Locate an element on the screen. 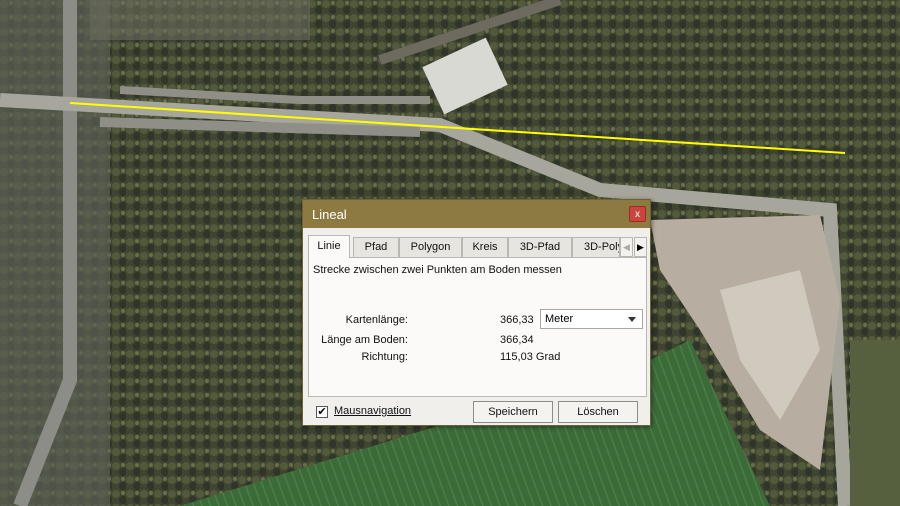 This screenshot has height=506, width=900. save-button-label: Speichern is located at coordinates (513, 412).